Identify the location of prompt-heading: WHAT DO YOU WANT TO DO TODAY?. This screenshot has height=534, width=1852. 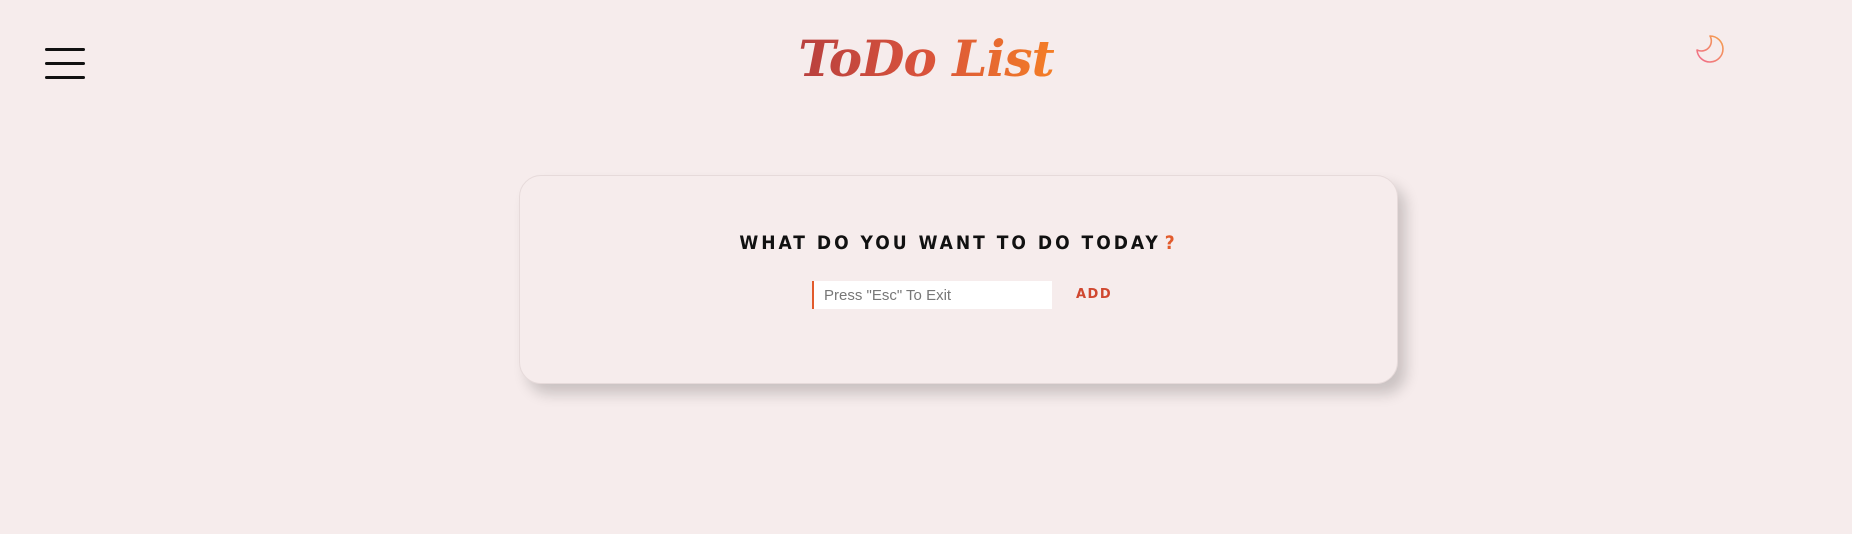
(958, 243).